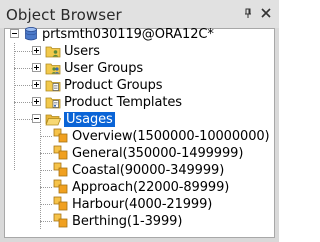  I want to click on tree-item-user-groups: User Groups, so click(94, 68).